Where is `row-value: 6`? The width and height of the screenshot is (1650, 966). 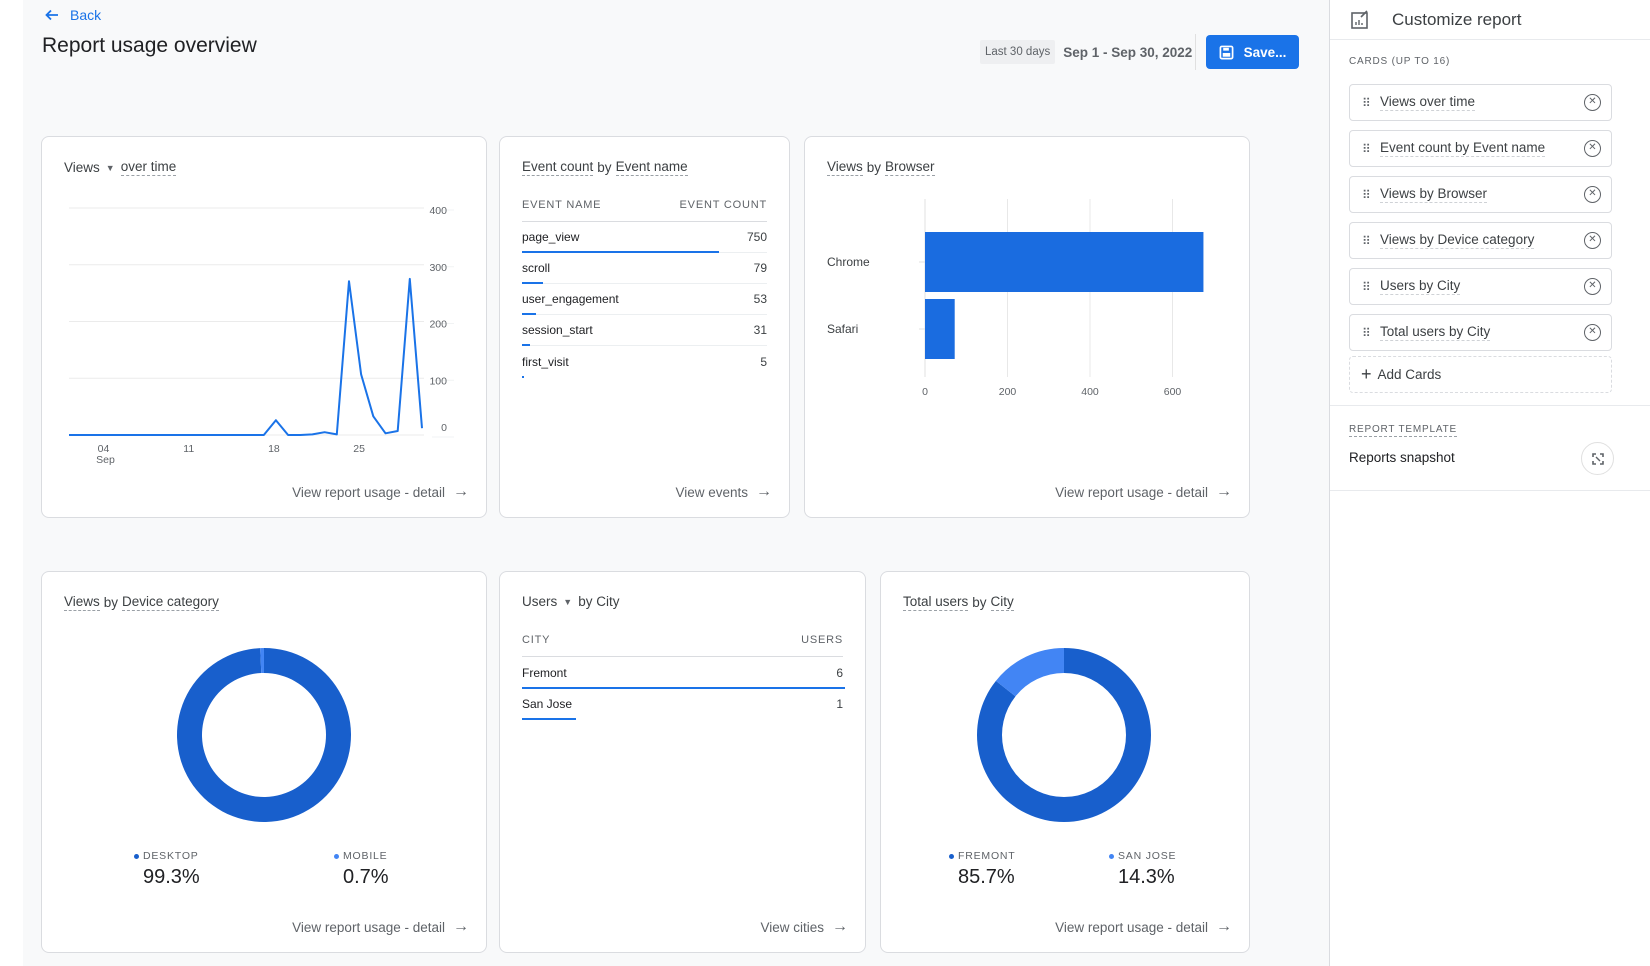 row-value: 6 is located at coordinates (839, 672).